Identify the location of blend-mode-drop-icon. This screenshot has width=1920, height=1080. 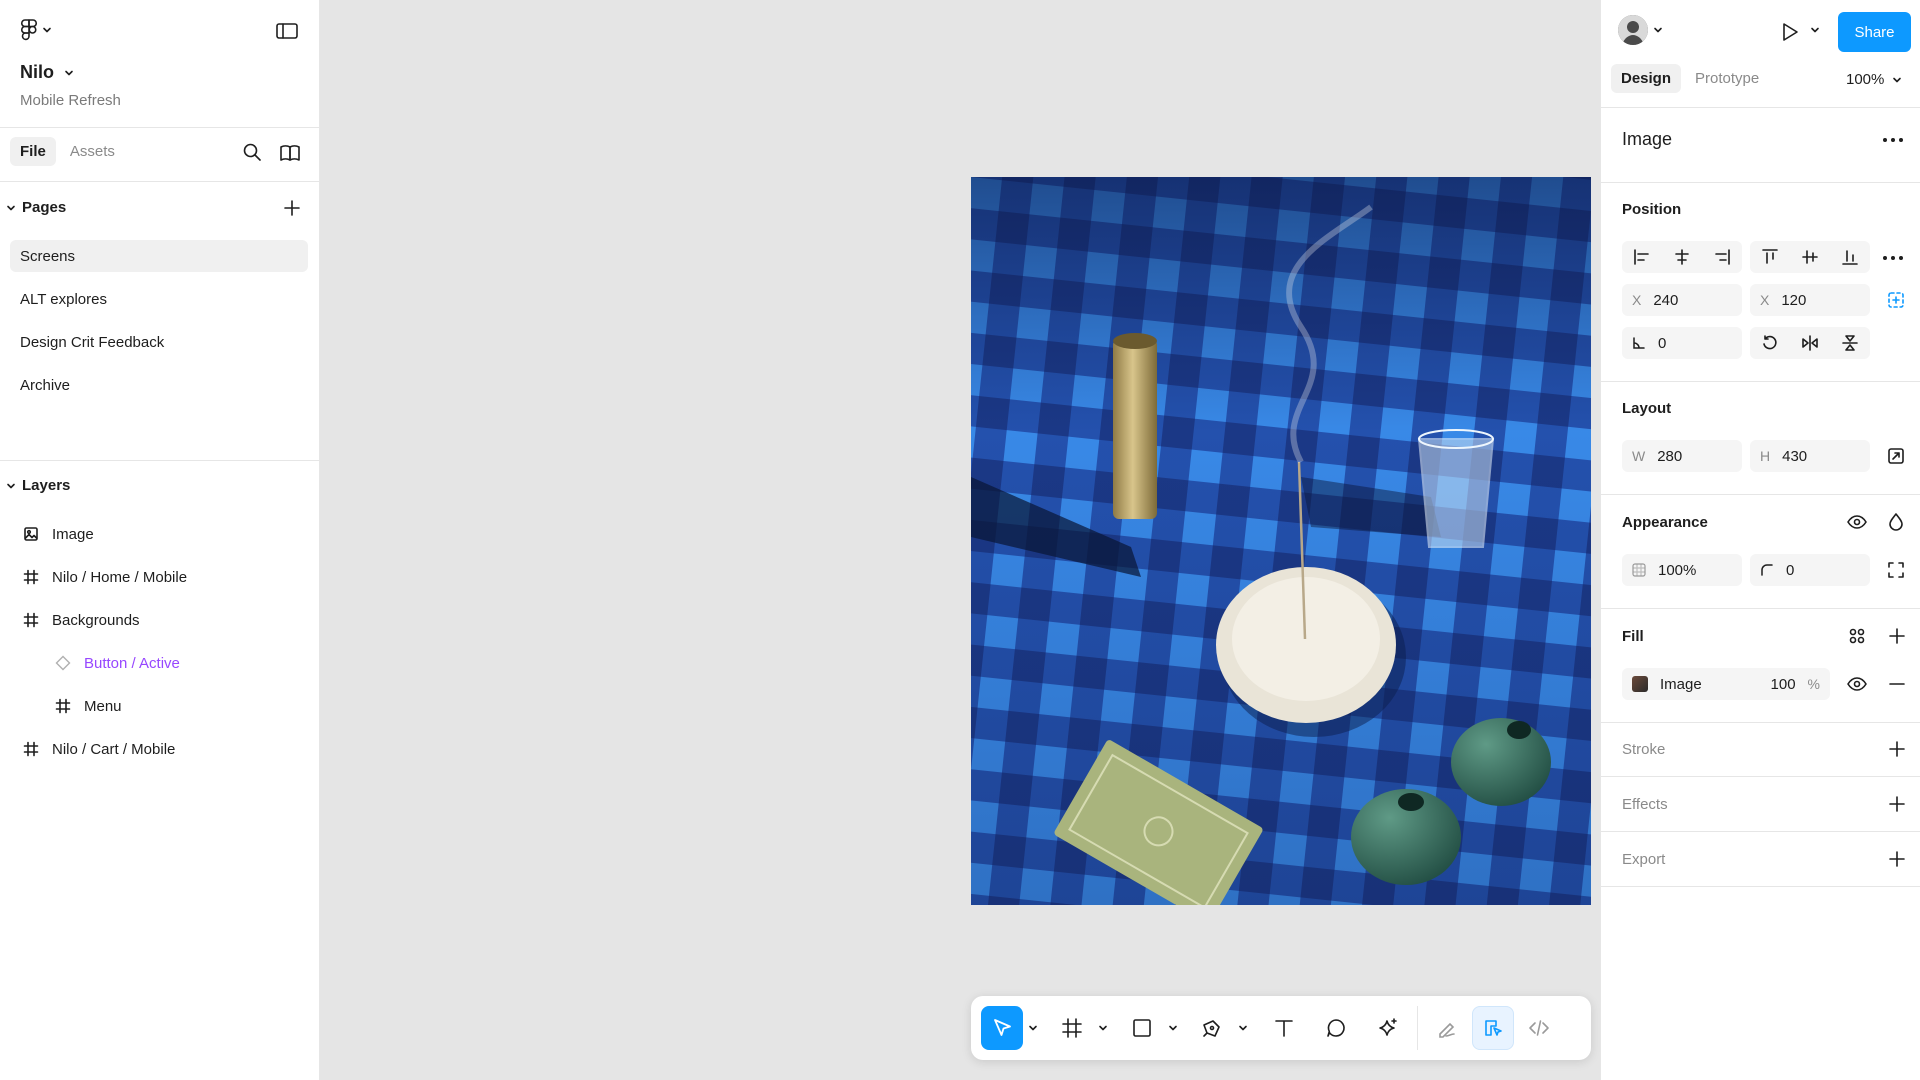
(1896, 522).